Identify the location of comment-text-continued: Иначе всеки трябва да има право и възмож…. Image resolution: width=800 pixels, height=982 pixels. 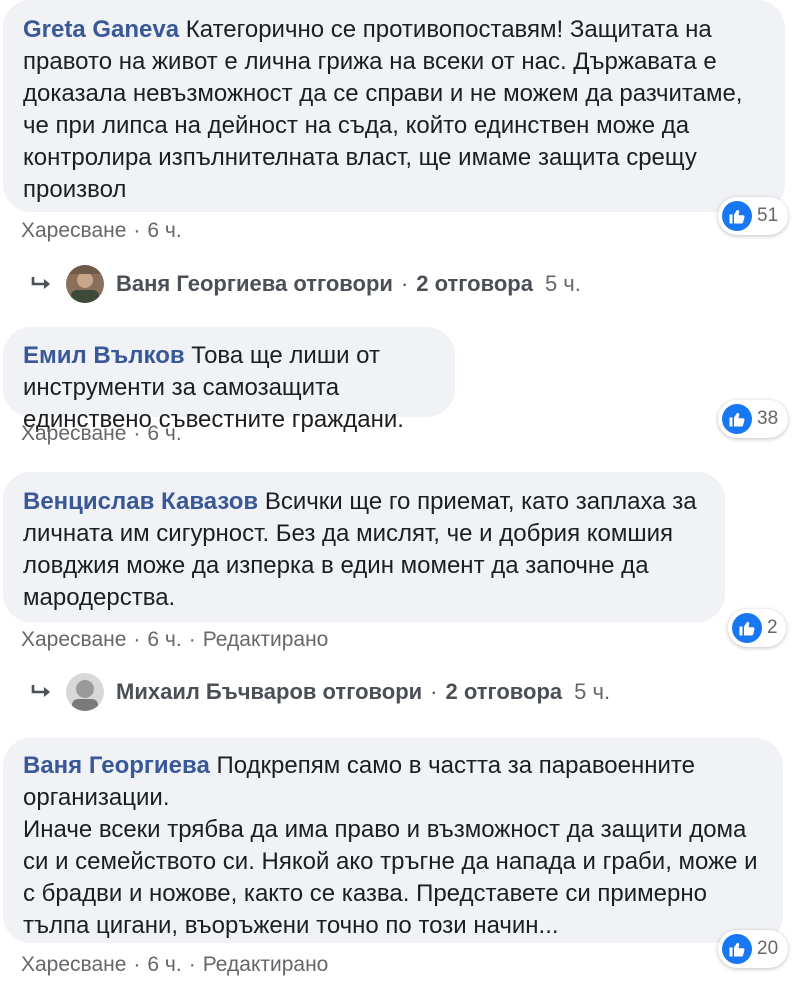
(390, 877).